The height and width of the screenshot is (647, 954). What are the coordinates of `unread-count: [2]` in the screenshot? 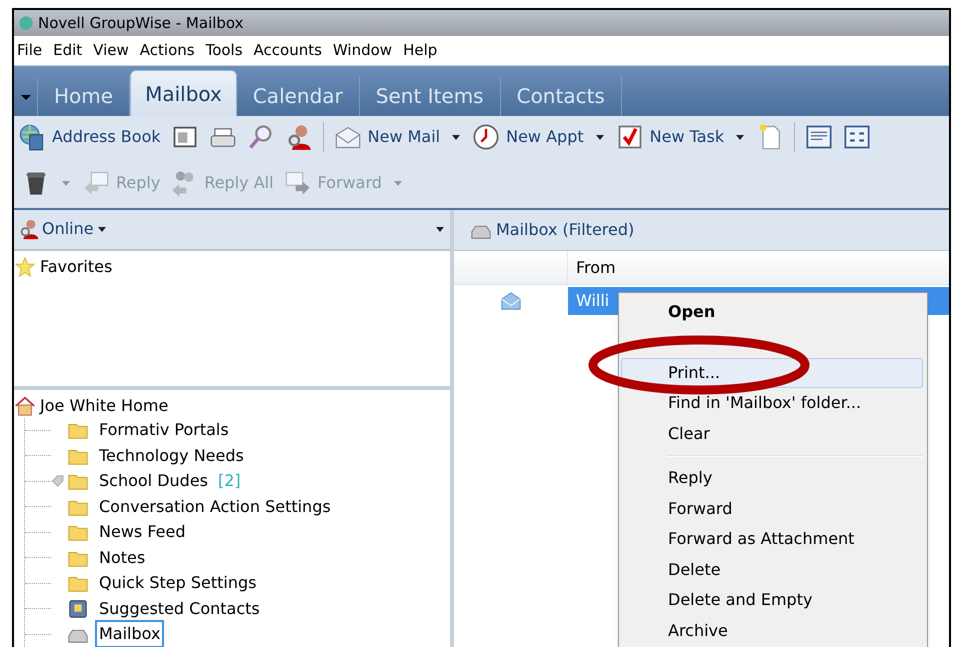 It's located at (229, 481).